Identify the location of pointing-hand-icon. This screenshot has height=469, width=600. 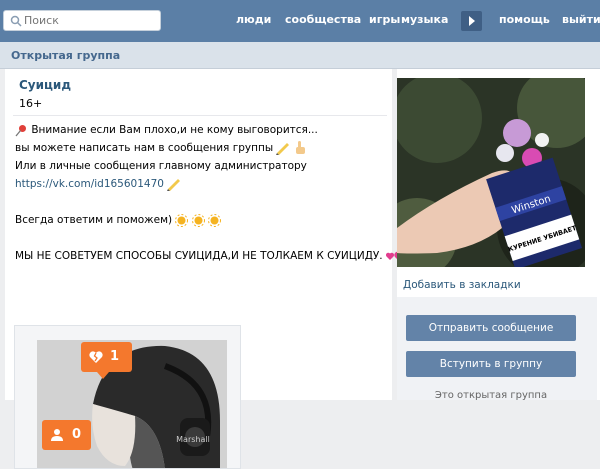
(300, 147).